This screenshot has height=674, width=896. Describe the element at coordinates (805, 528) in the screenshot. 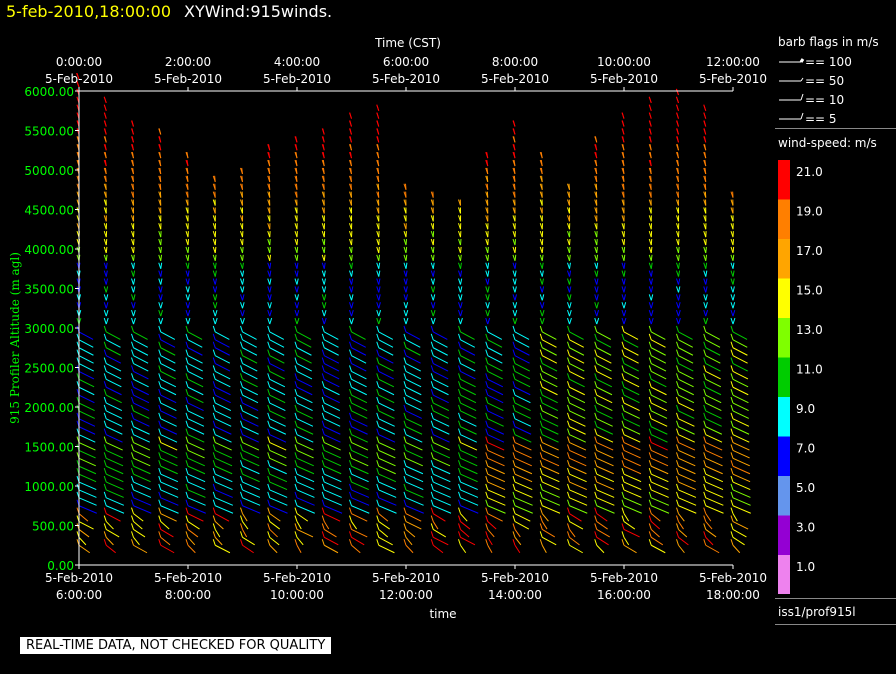

I see `speed-scale-label: 3.0` at that location.